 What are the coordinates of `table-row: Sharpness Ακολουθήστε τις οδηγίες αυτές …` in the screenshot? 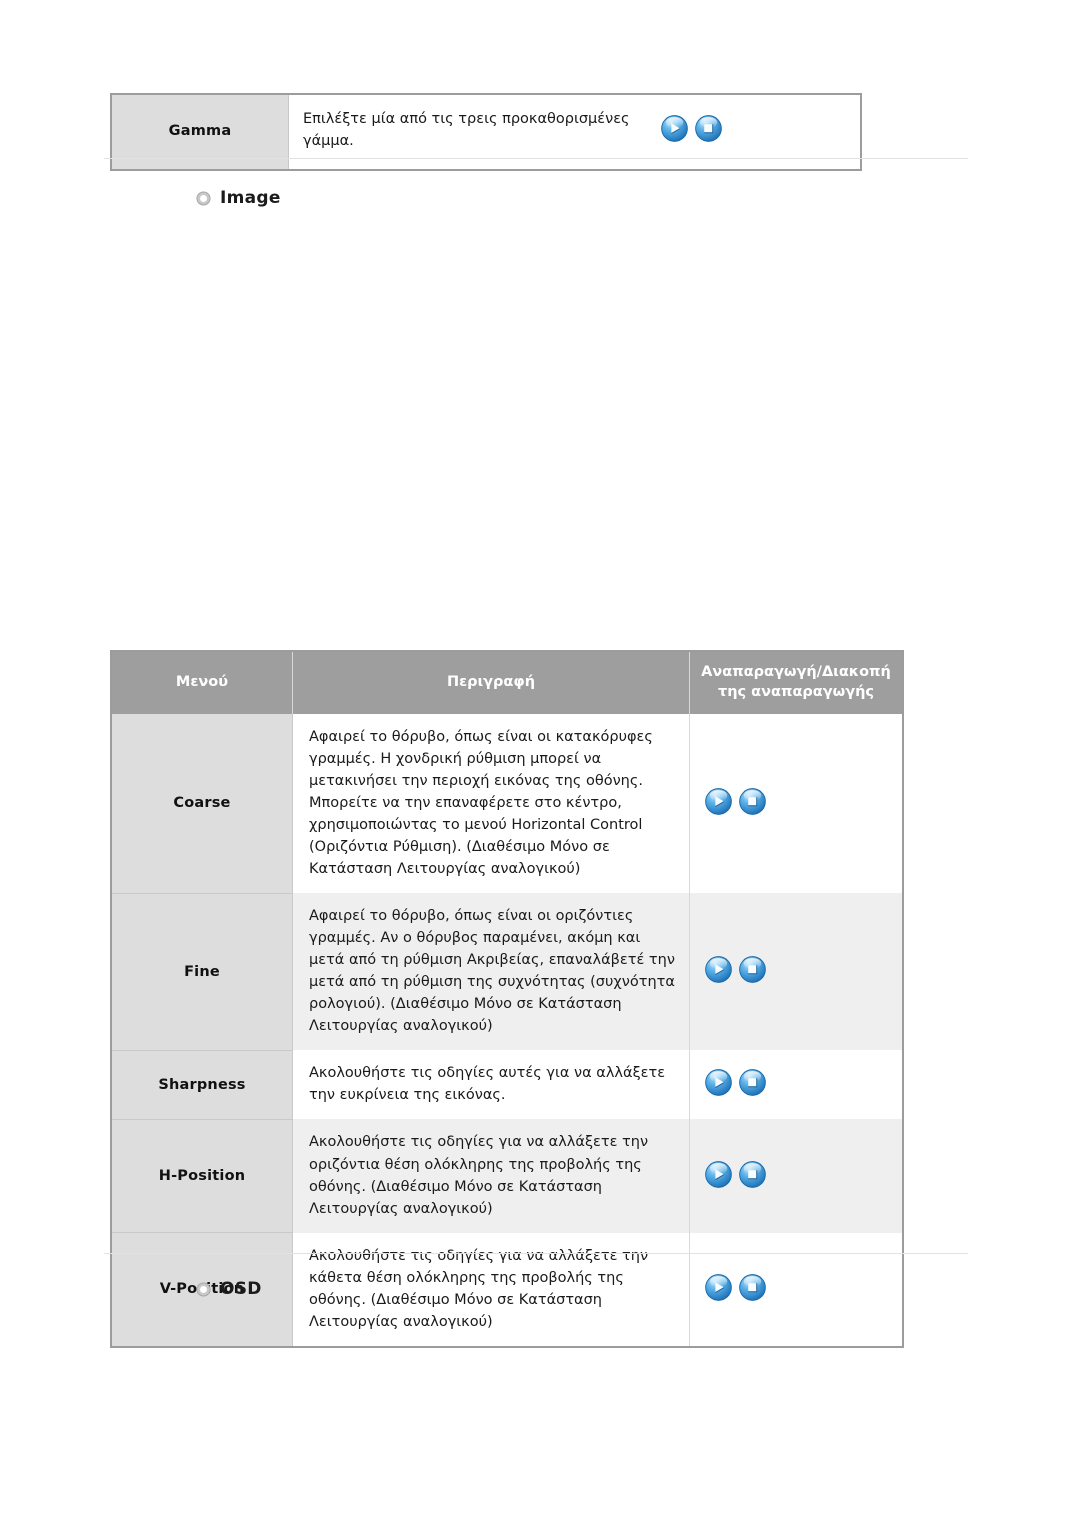 It's located at (507, 1085).